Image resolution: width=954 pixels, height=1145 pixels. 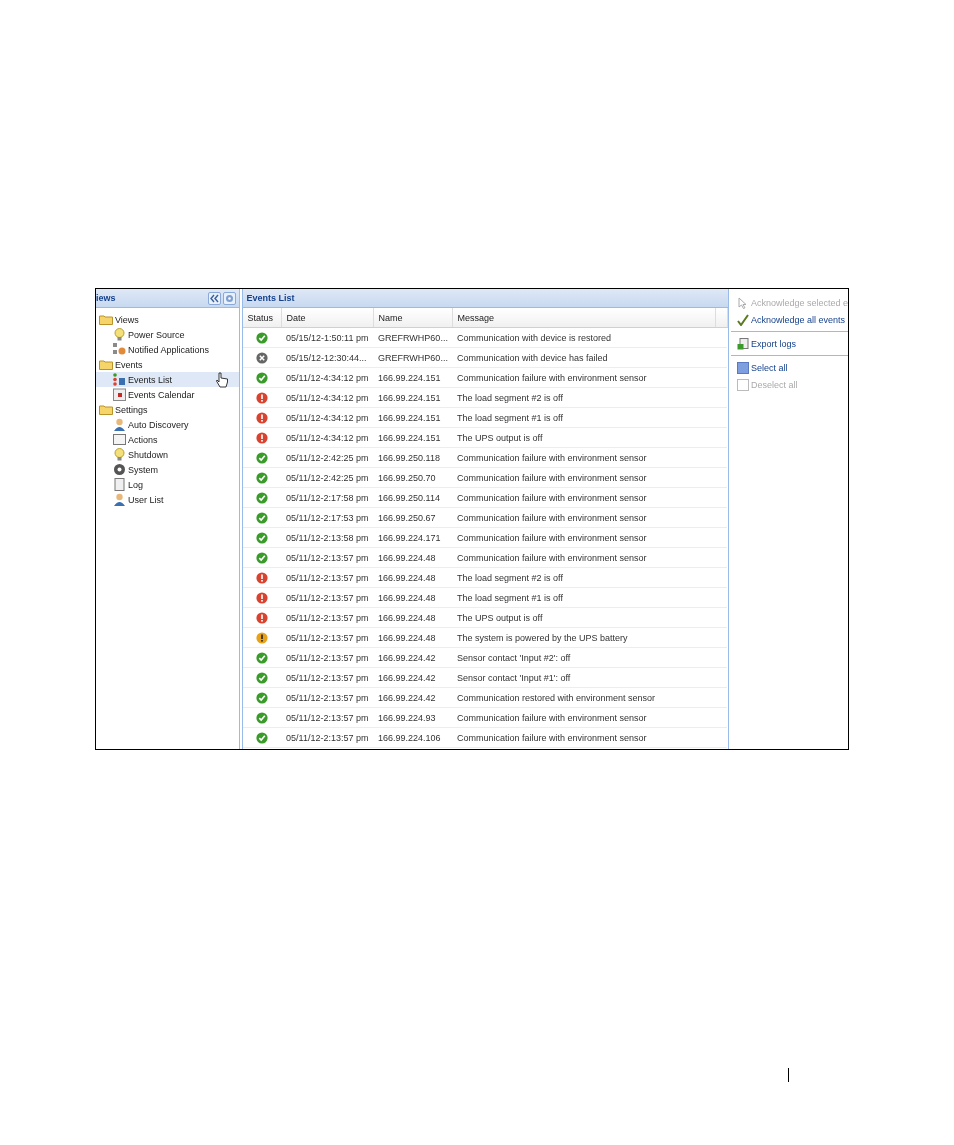 I want to click on action-link: Export logs, so click(x=788, y=343).